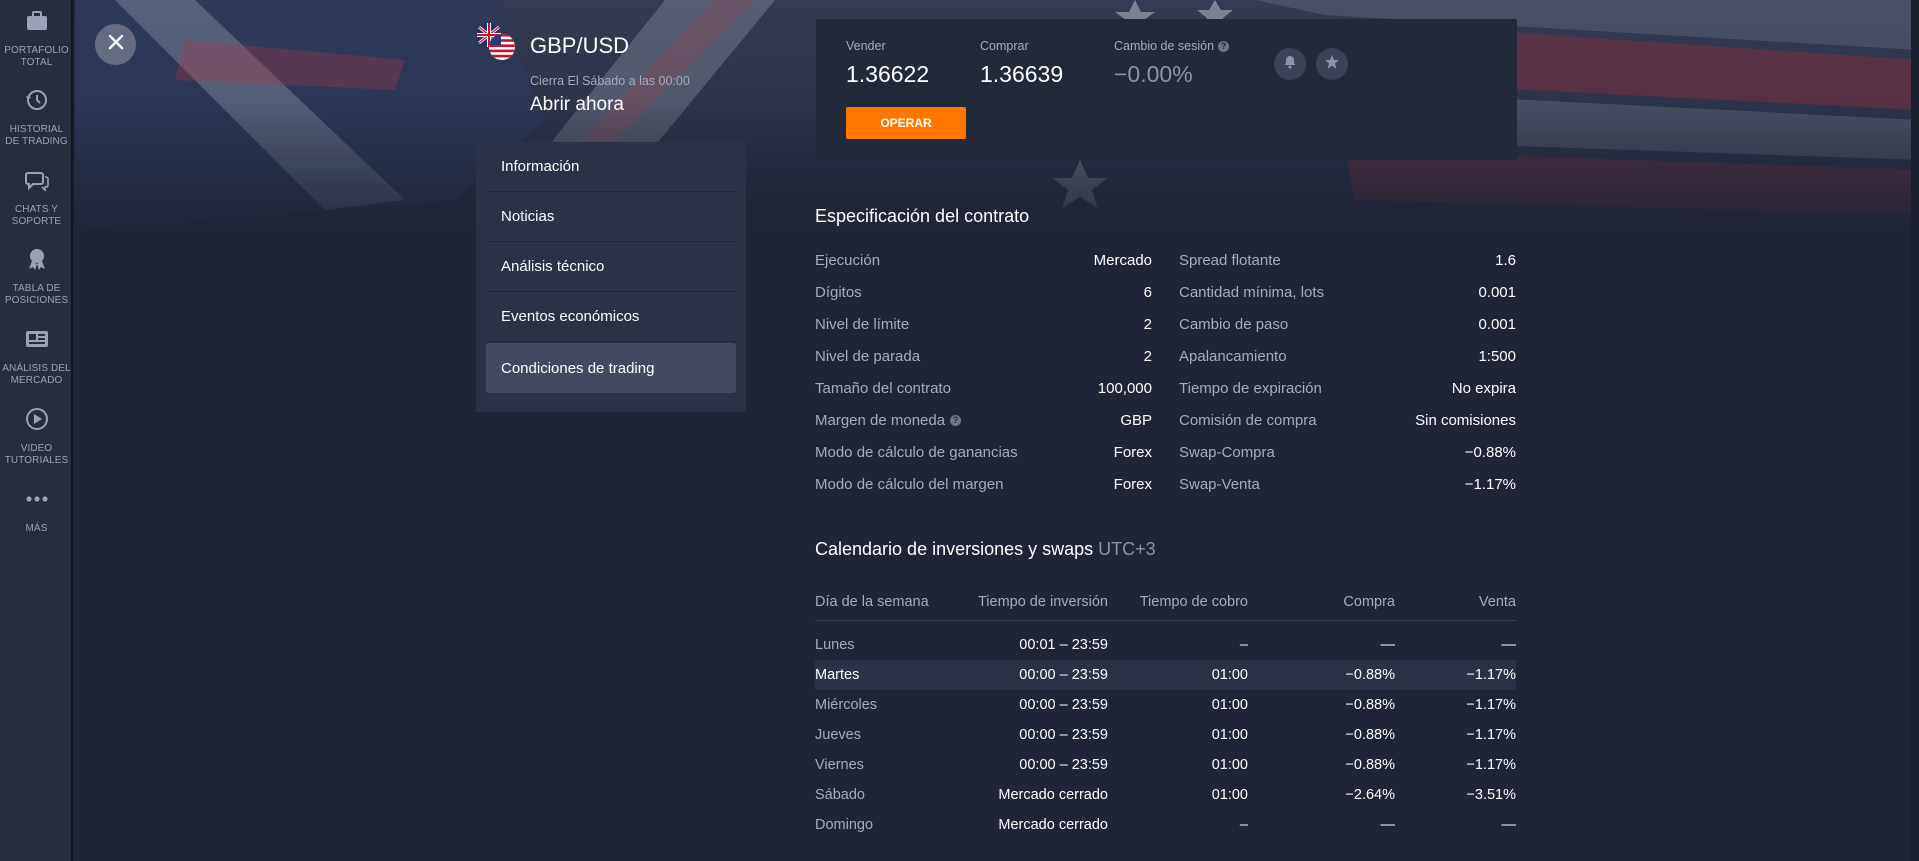 This screenshot has height=861, width=1919. What do you see at coordinates (983, 260) in the screenshot?
I see `spec-row: Ejecución Mercado` at bounding box center [983, 260].